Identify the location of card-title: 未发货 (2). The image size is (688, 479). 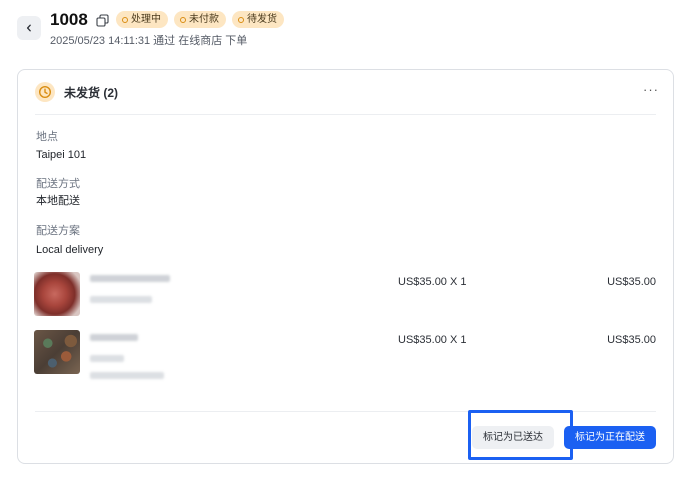
(91, 92).